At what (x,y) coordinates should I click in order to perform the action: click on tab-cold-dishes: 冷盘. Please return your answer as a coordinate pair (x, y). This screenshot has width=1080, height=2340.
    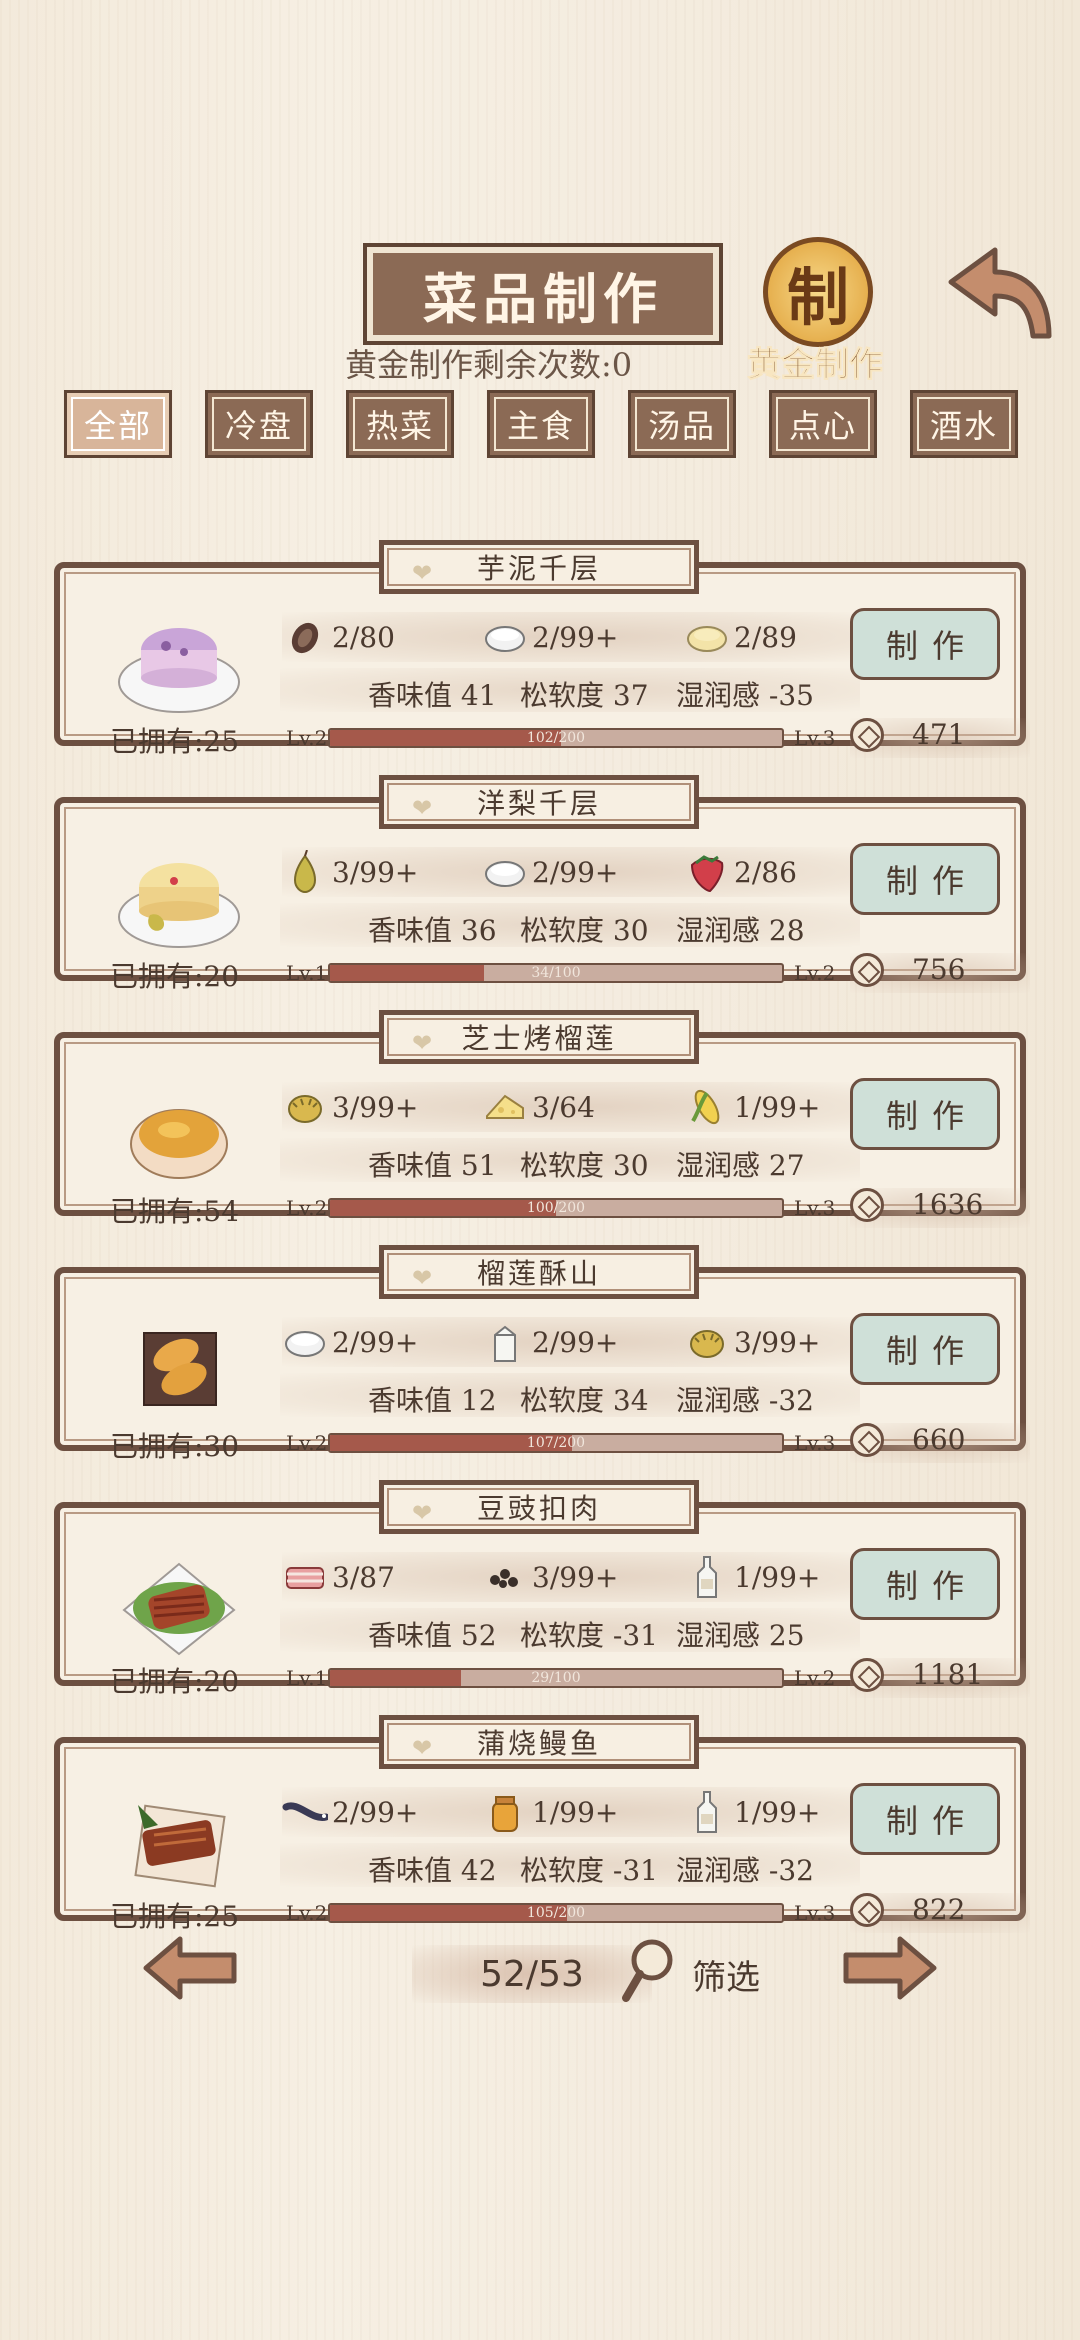
    Looking at the image, I should click on (259, 424).